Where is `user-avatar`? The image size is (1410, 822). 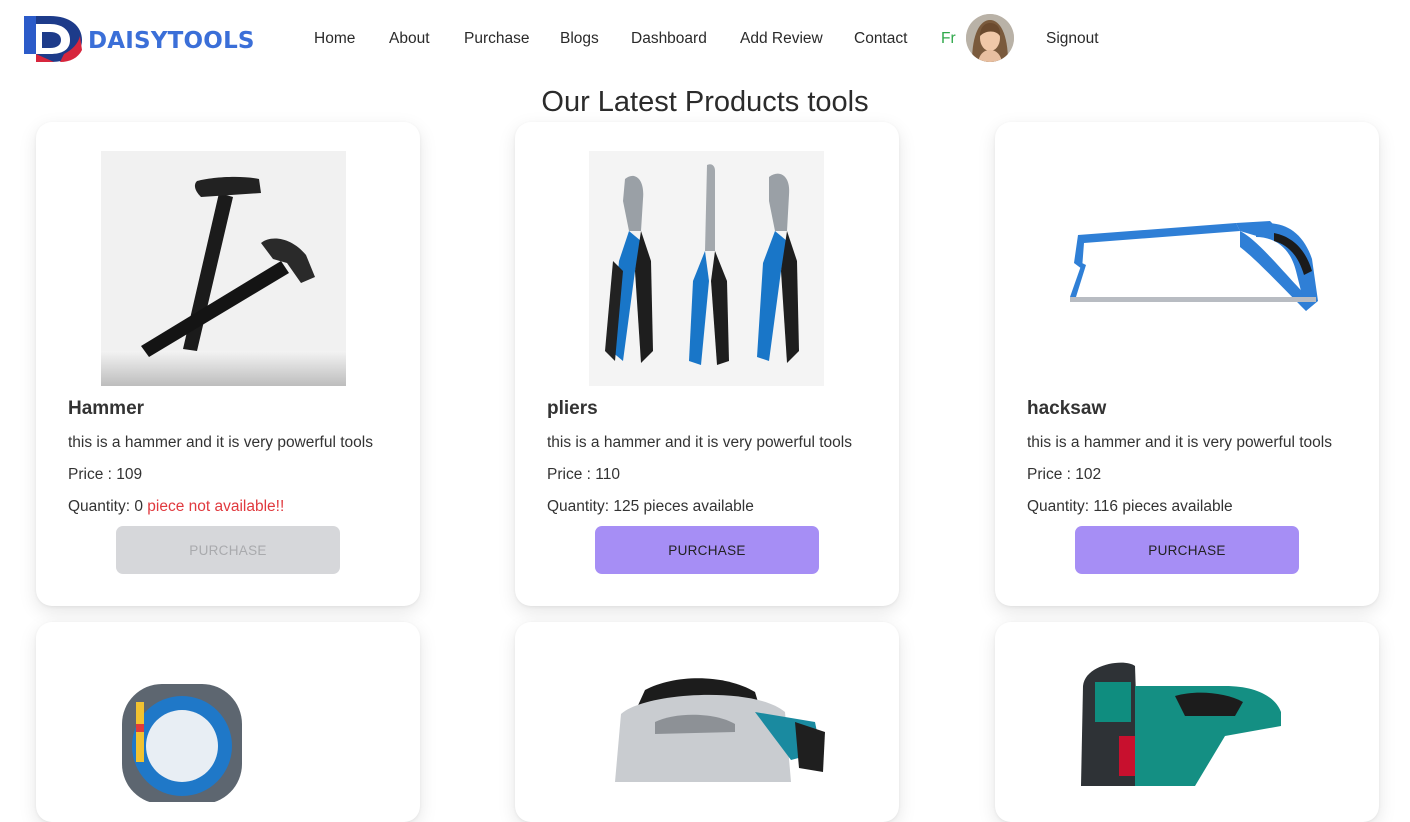 user-avatar is located at coordinates (990, 38).